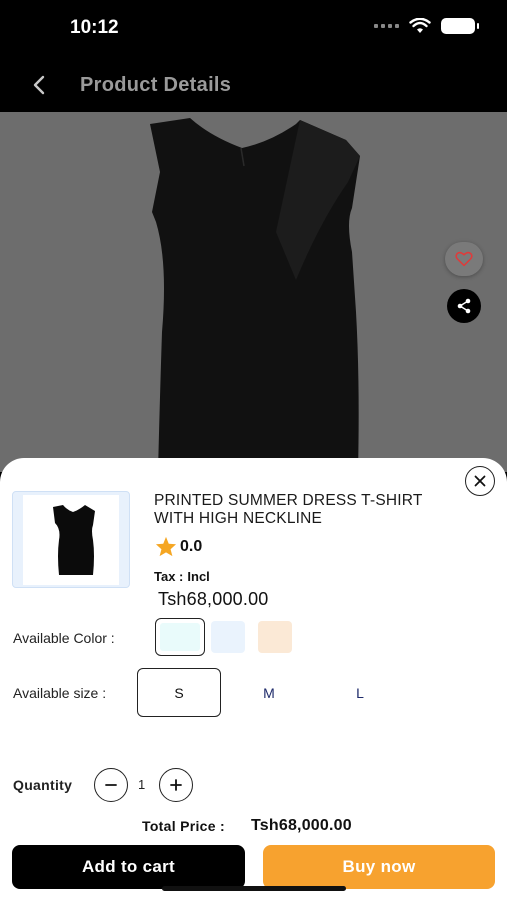  I want to click on status-bar: 10:12, so click(253, 29).